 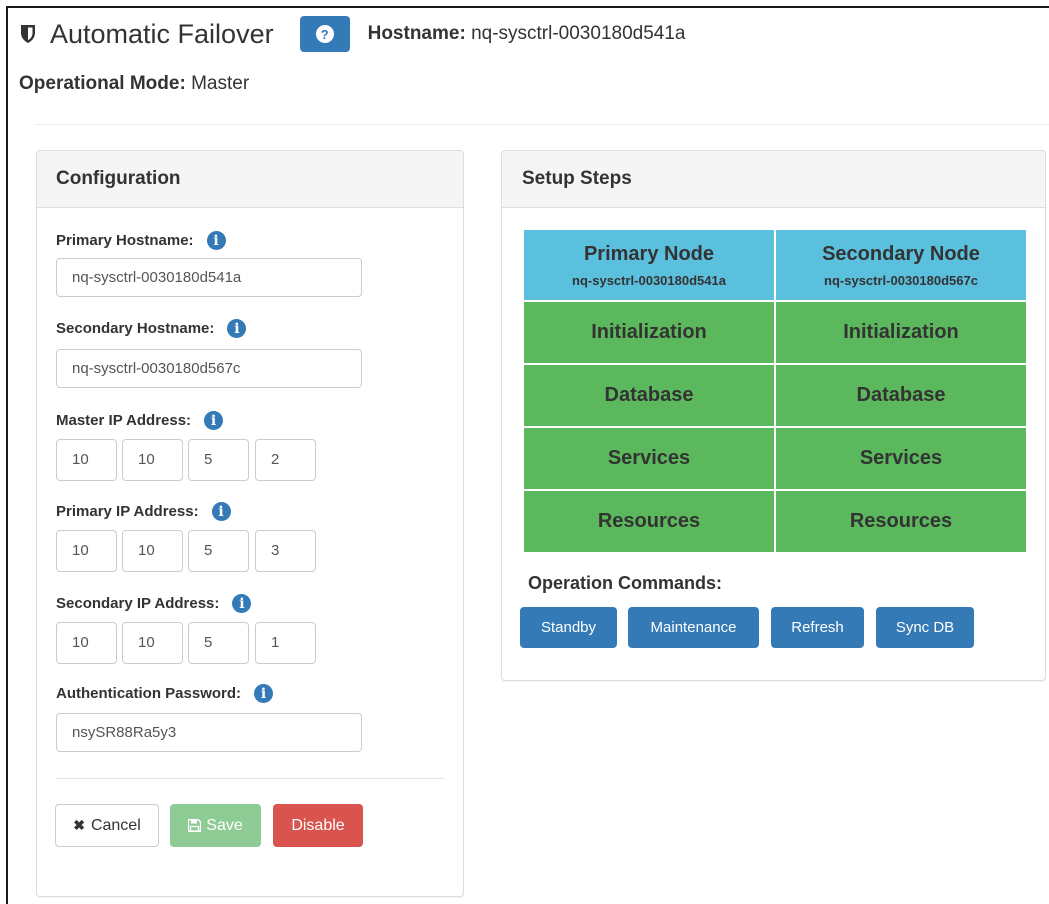 What do you see at coordinates (578, 33) in the screenshot?
I see `hostname-value: nq-sysctrl-0030180d541a` at bounding box center [578, 33].